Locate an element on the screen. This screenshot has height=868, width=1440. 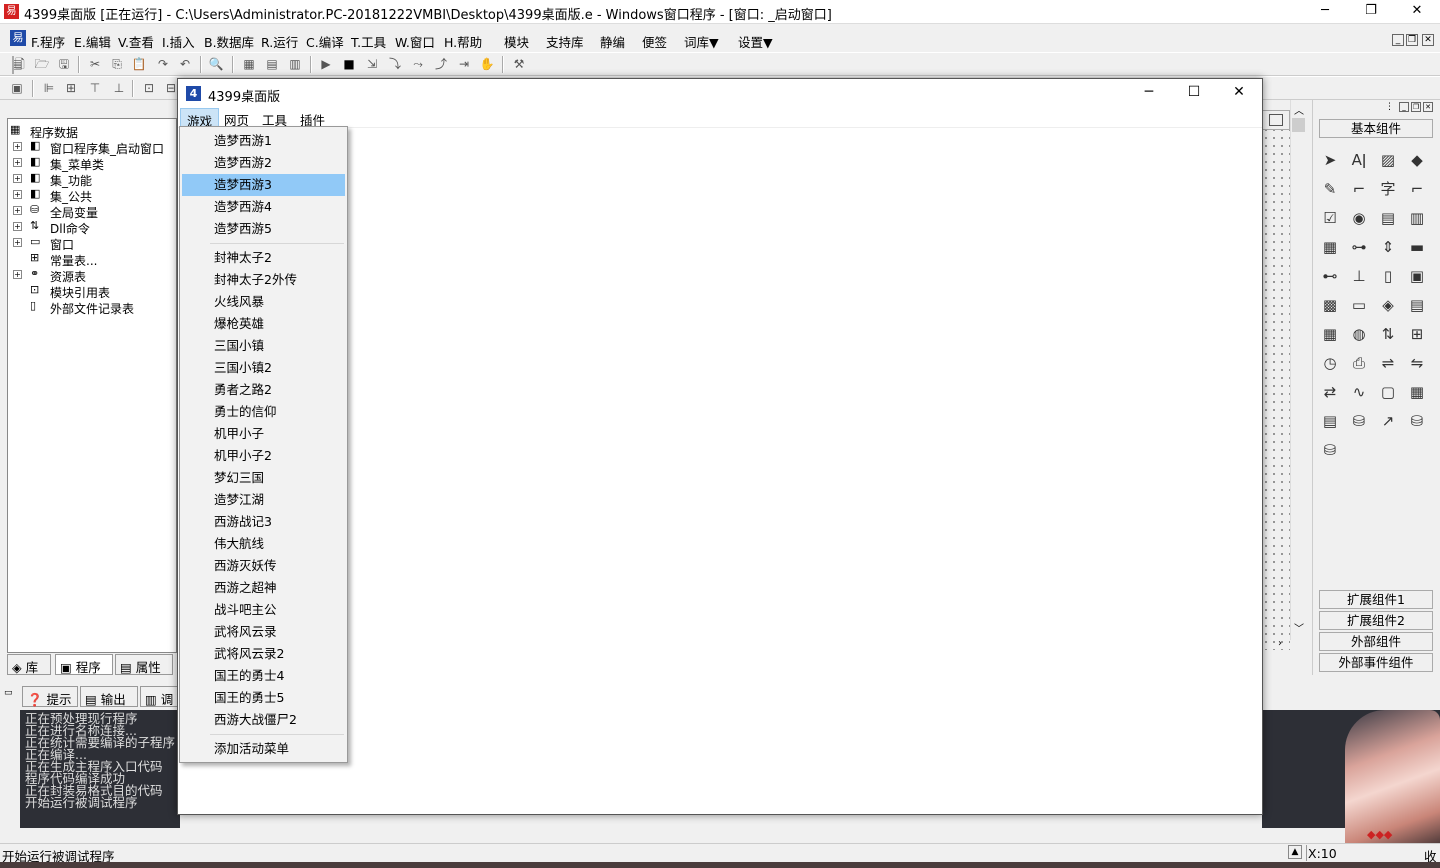
minimize-button: ─ is located at coordinates (1325, 12).